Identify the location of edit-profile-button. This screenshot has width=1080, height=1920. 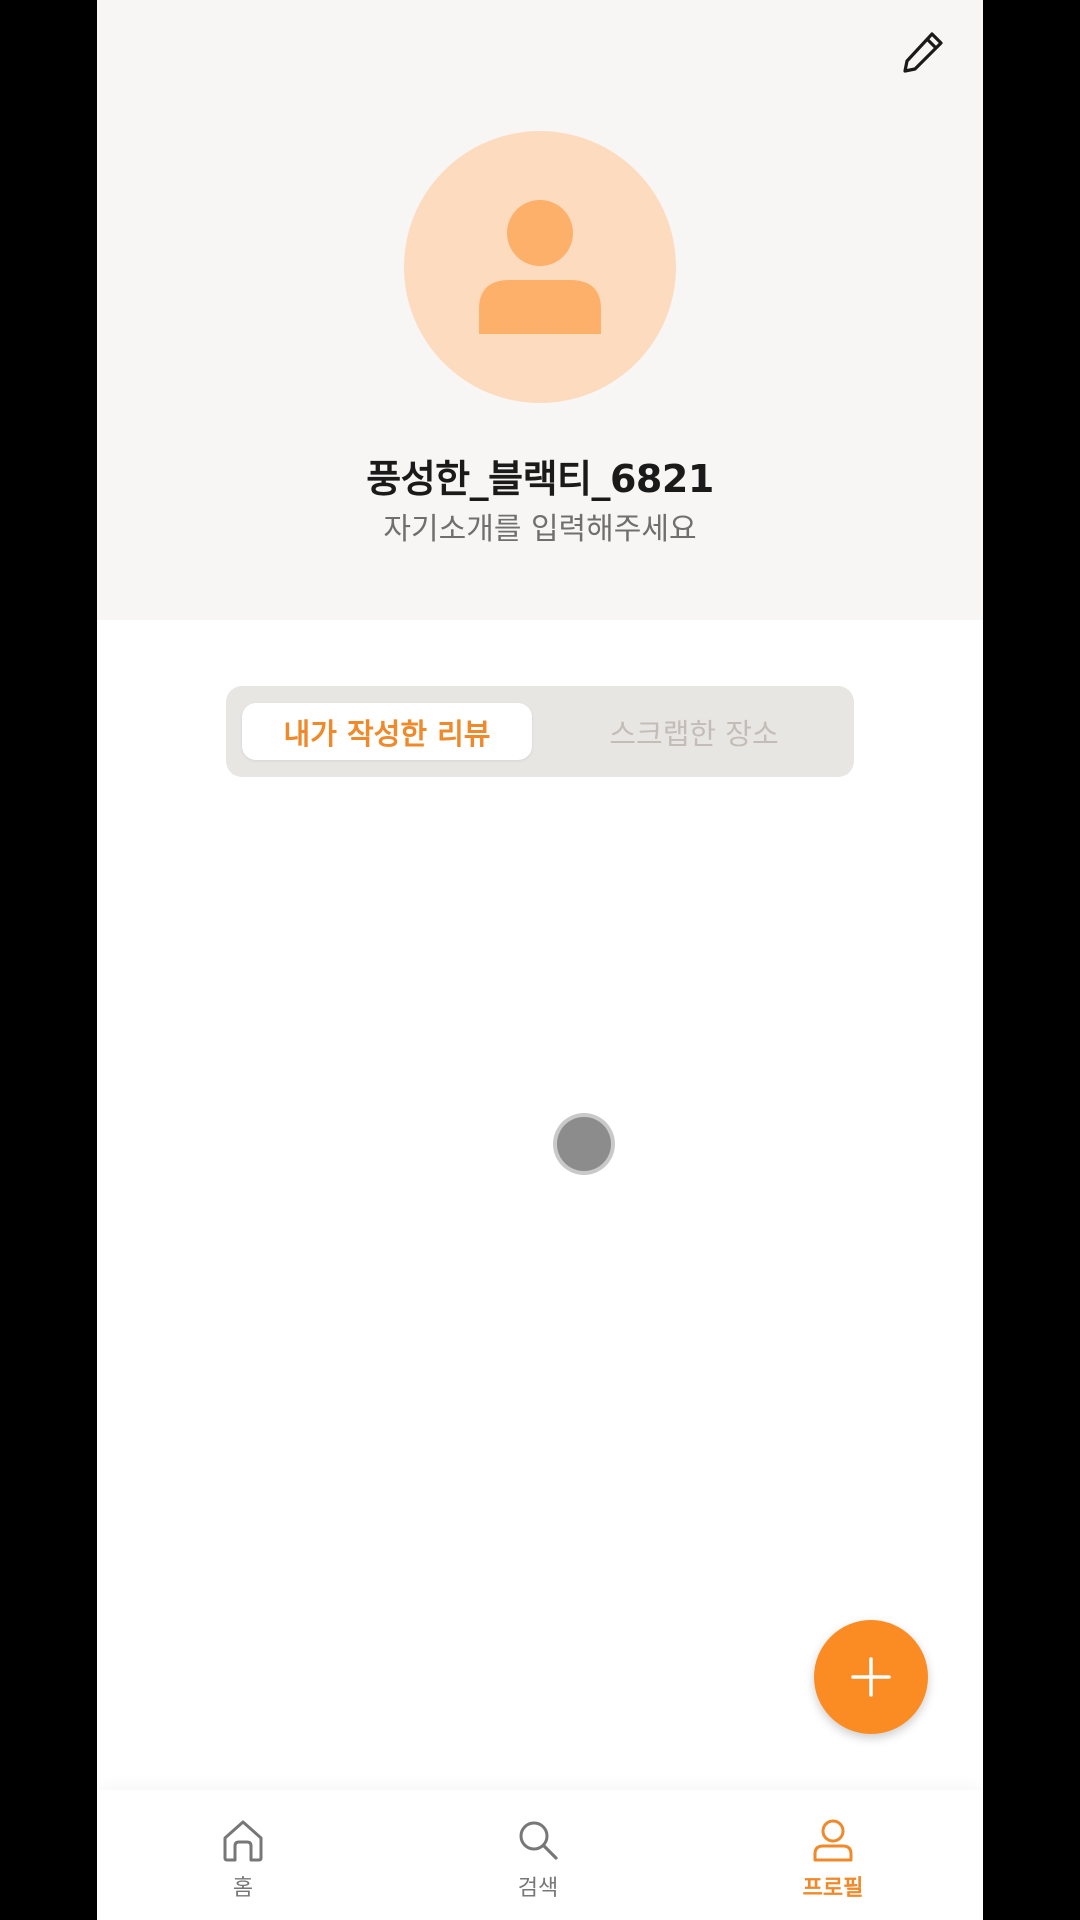
(923, 52).